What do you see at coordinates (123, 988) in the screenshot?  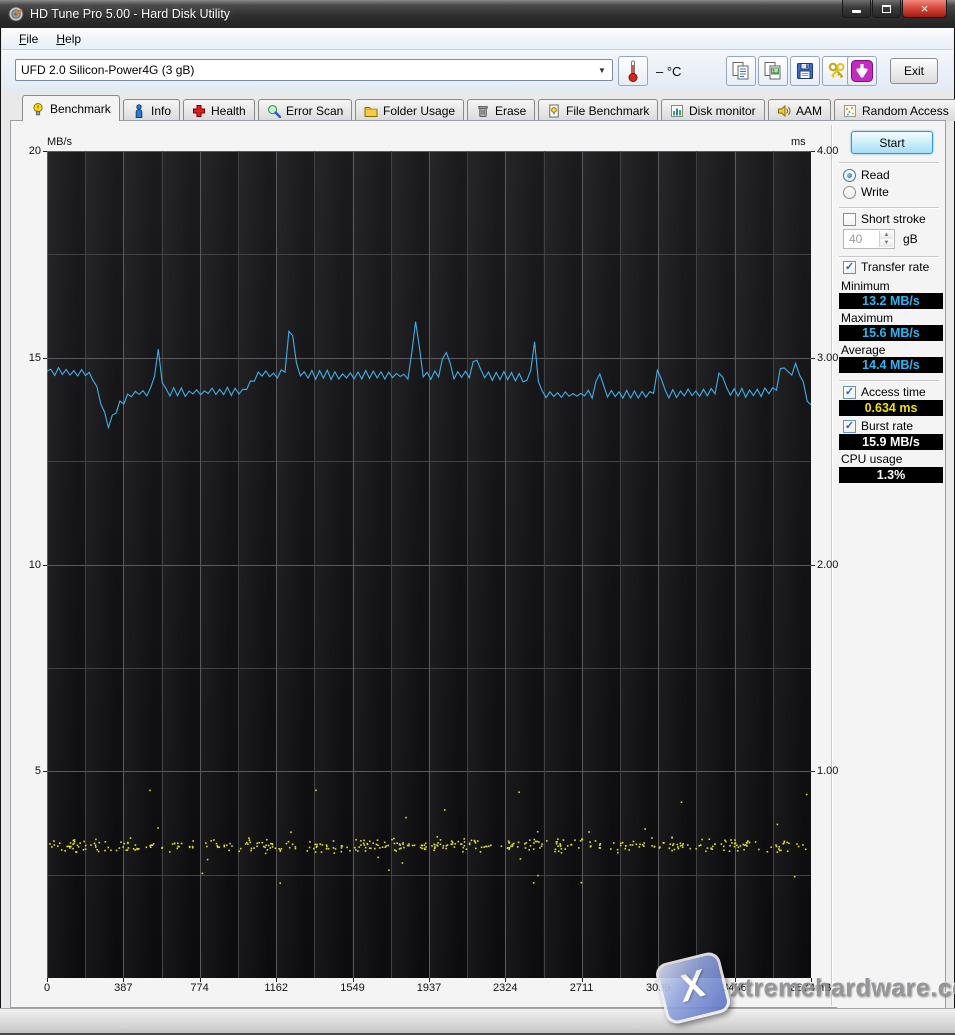 I see `x-tick-label: 387` at bounding box center [123, 988].